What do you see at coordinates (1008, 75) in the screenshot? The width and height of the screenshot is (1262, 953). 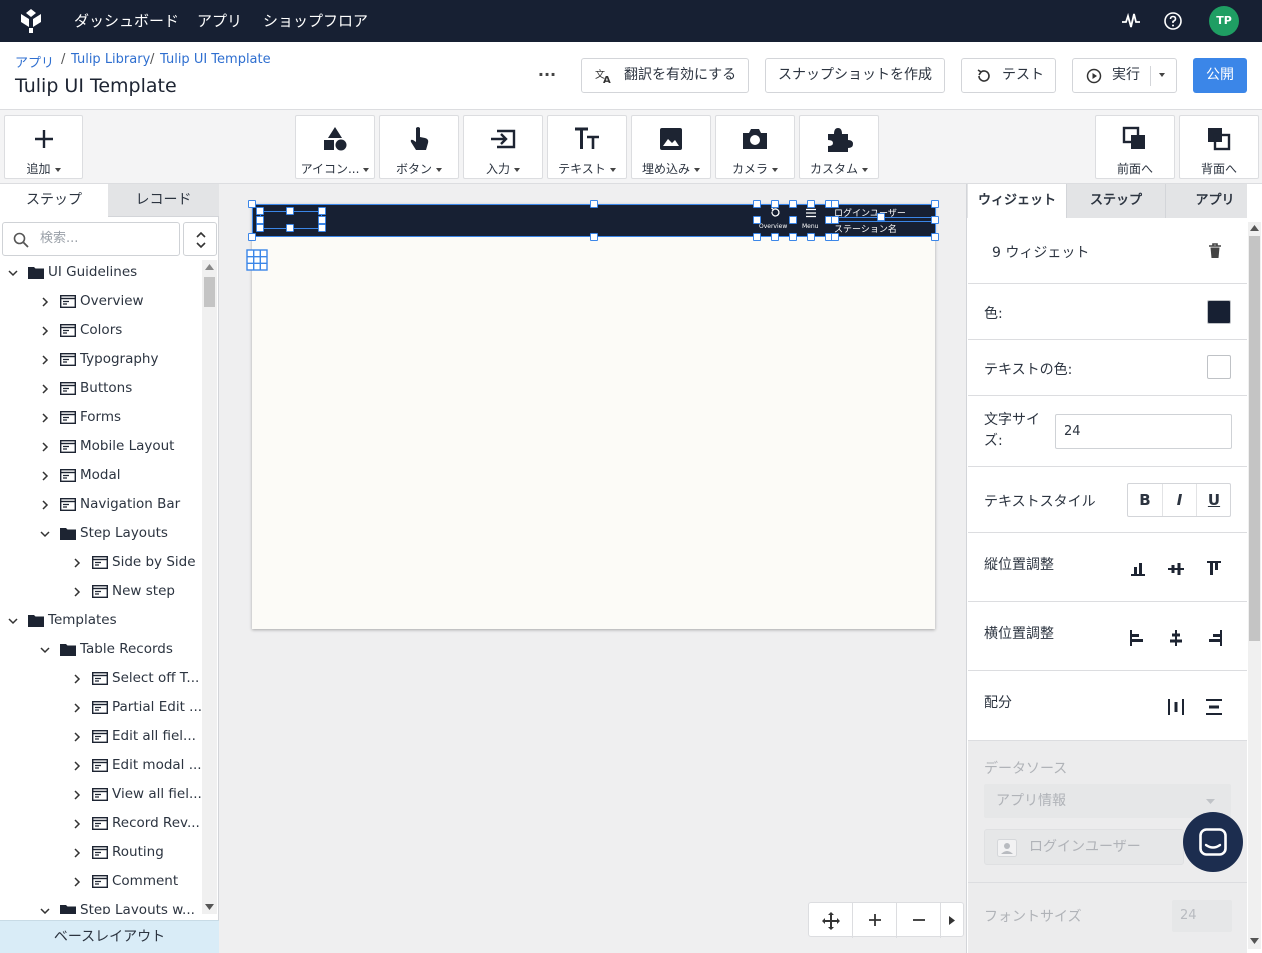 I see `test-button: テスト` at bounding box center [1008, 75].